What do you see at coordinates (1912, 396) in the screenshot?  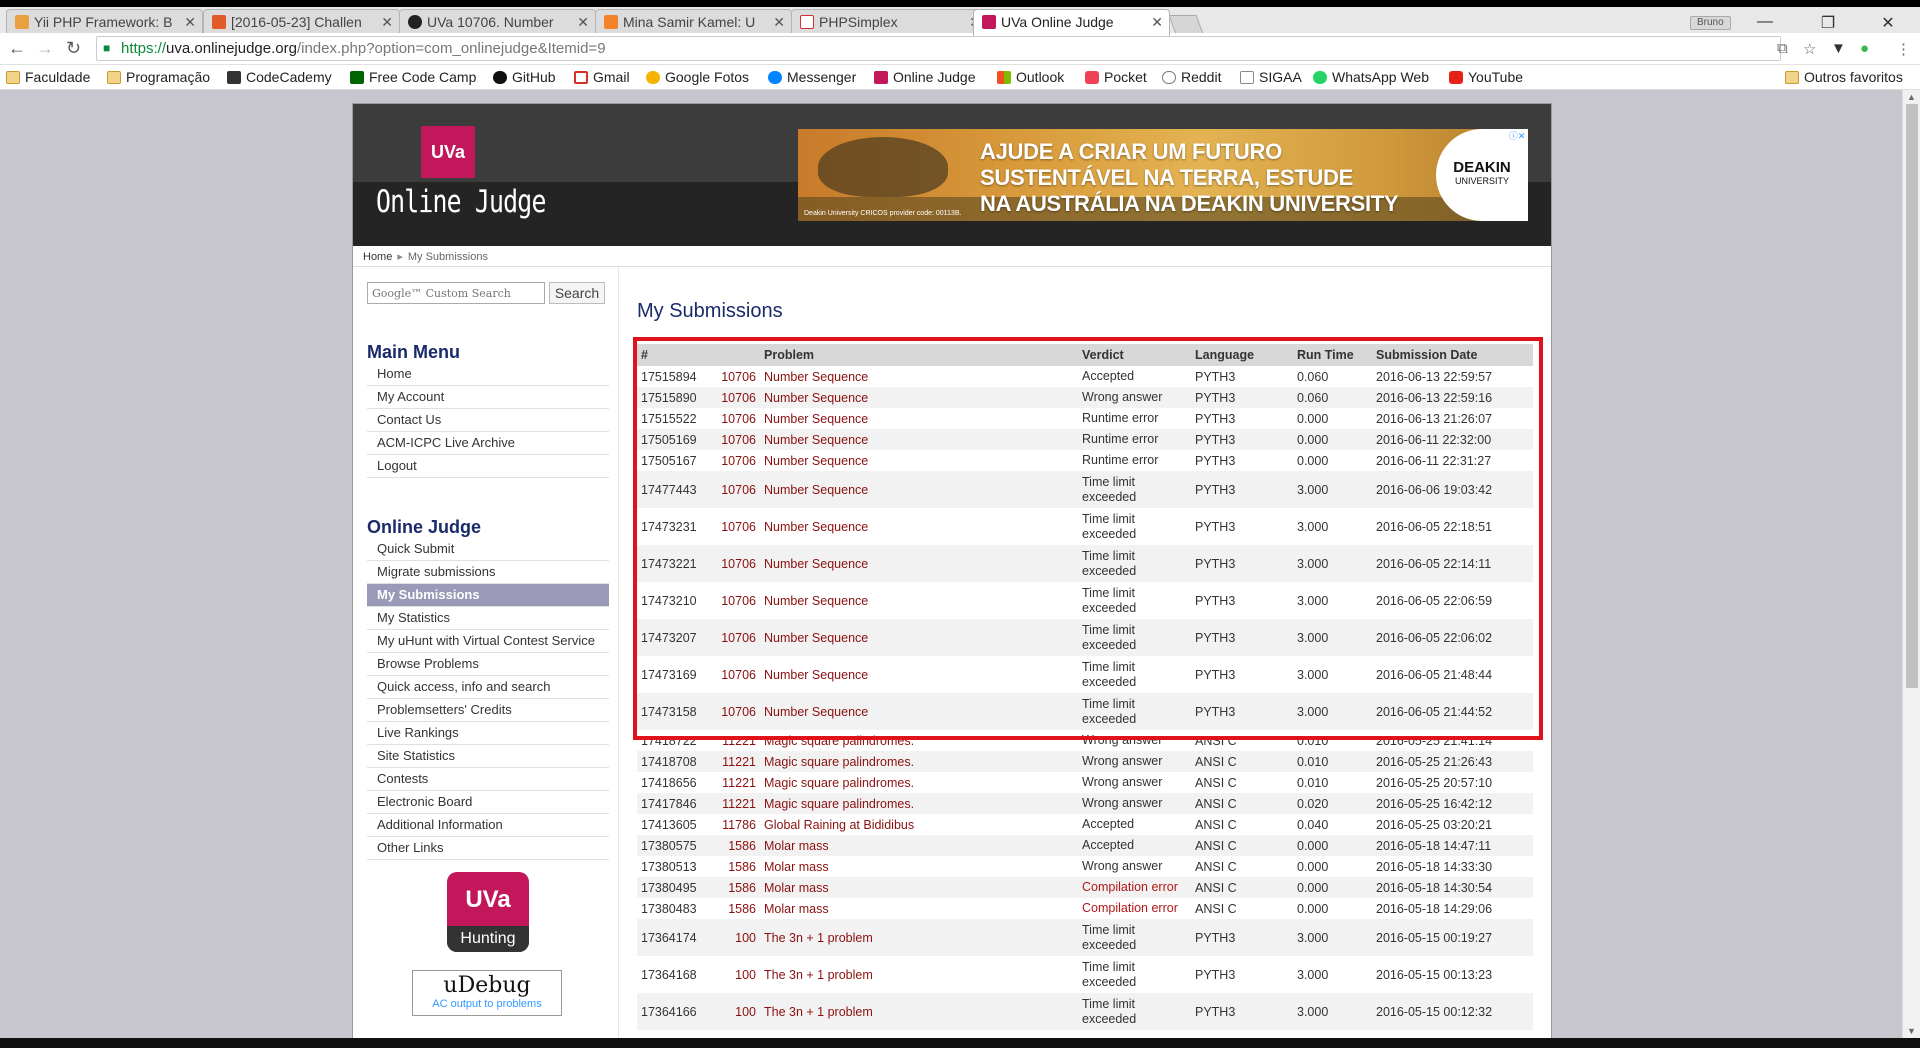 I see `scrollbar-thumb` at bounding box center [1912, 396].